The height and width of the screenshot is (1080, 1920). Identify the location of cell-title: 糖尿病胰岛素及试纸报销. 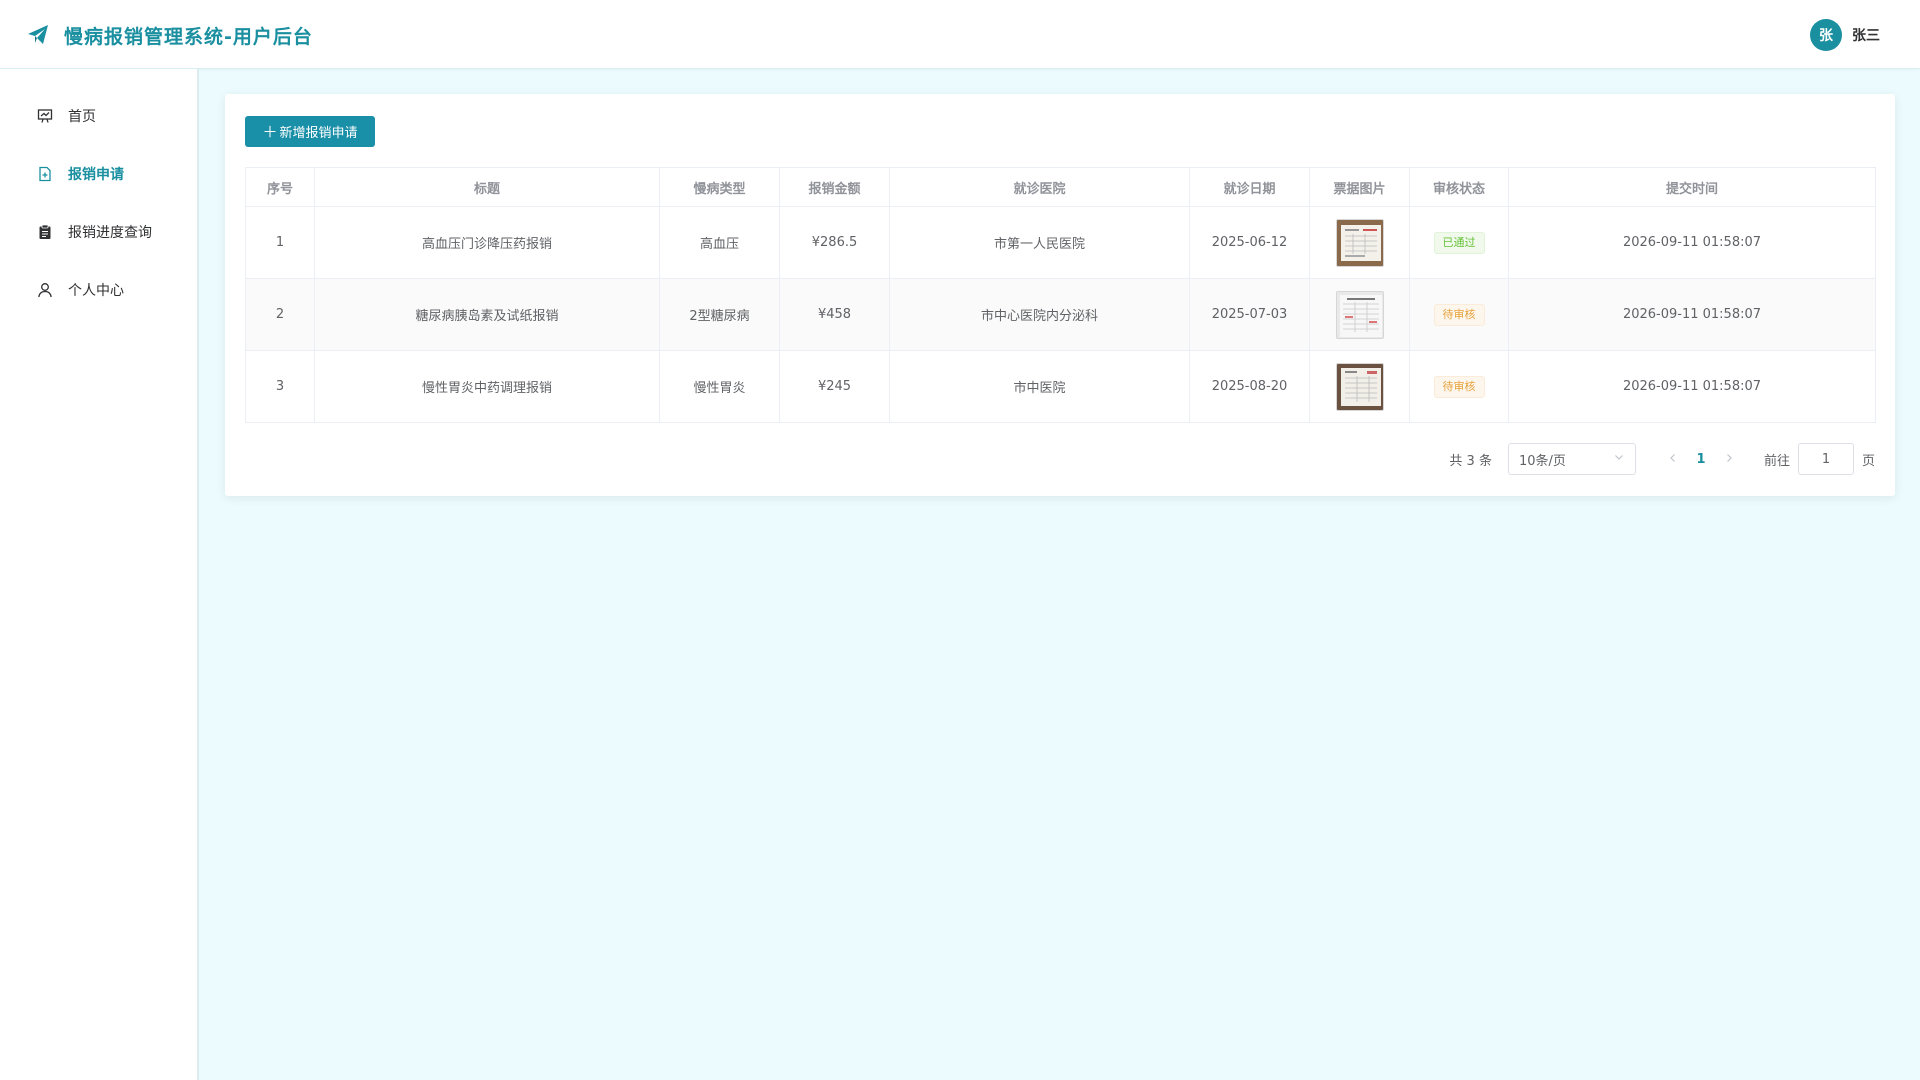
(487, 314).